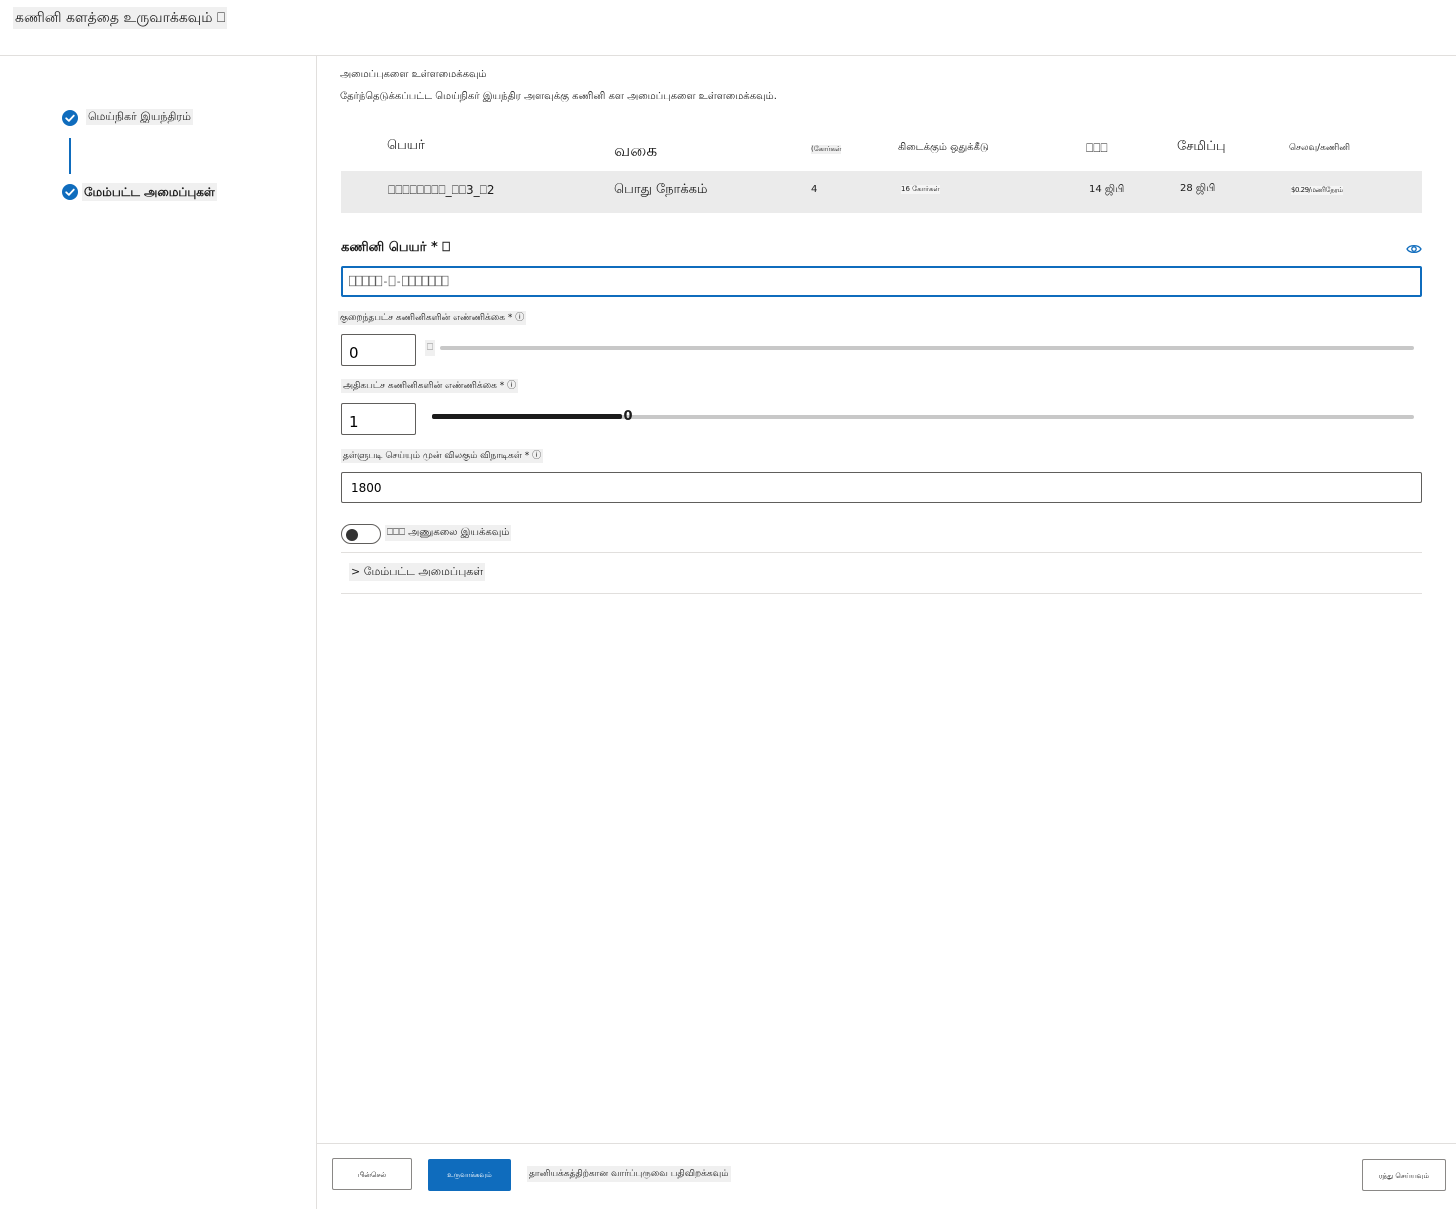 The height and width of the screenshot is (1209, 1456). I want to click on column-header-cost: செலவு/கணினி, so click(1320, 148).